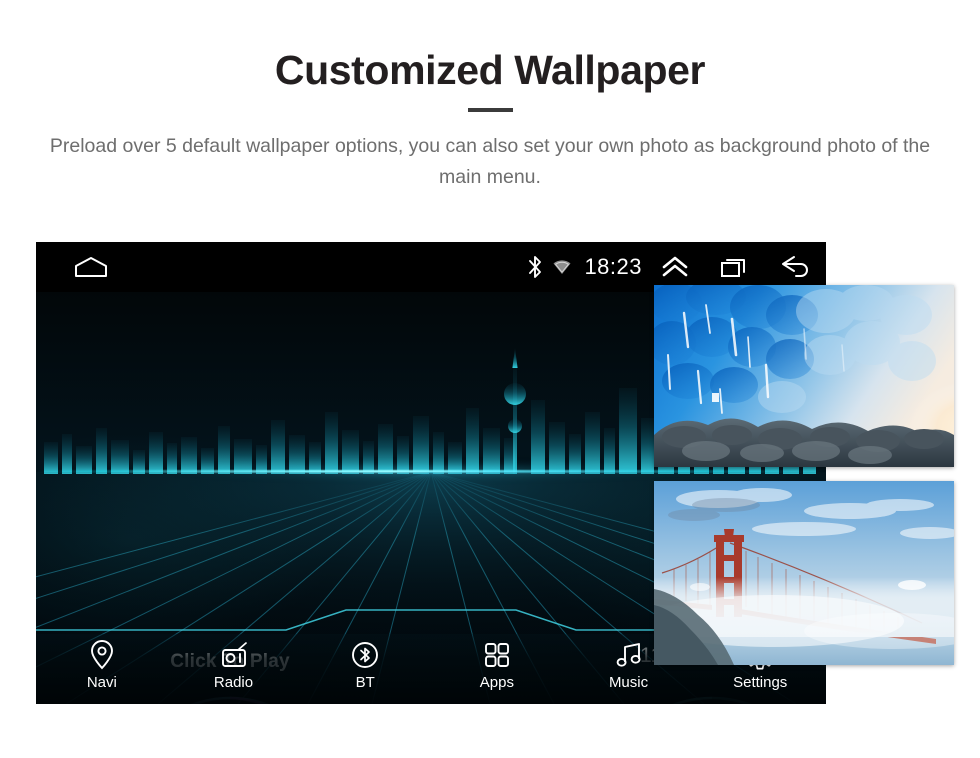 This screenshot has height=758, width=980. I want to click on chevron-double-up-icon, so click(675, 267).